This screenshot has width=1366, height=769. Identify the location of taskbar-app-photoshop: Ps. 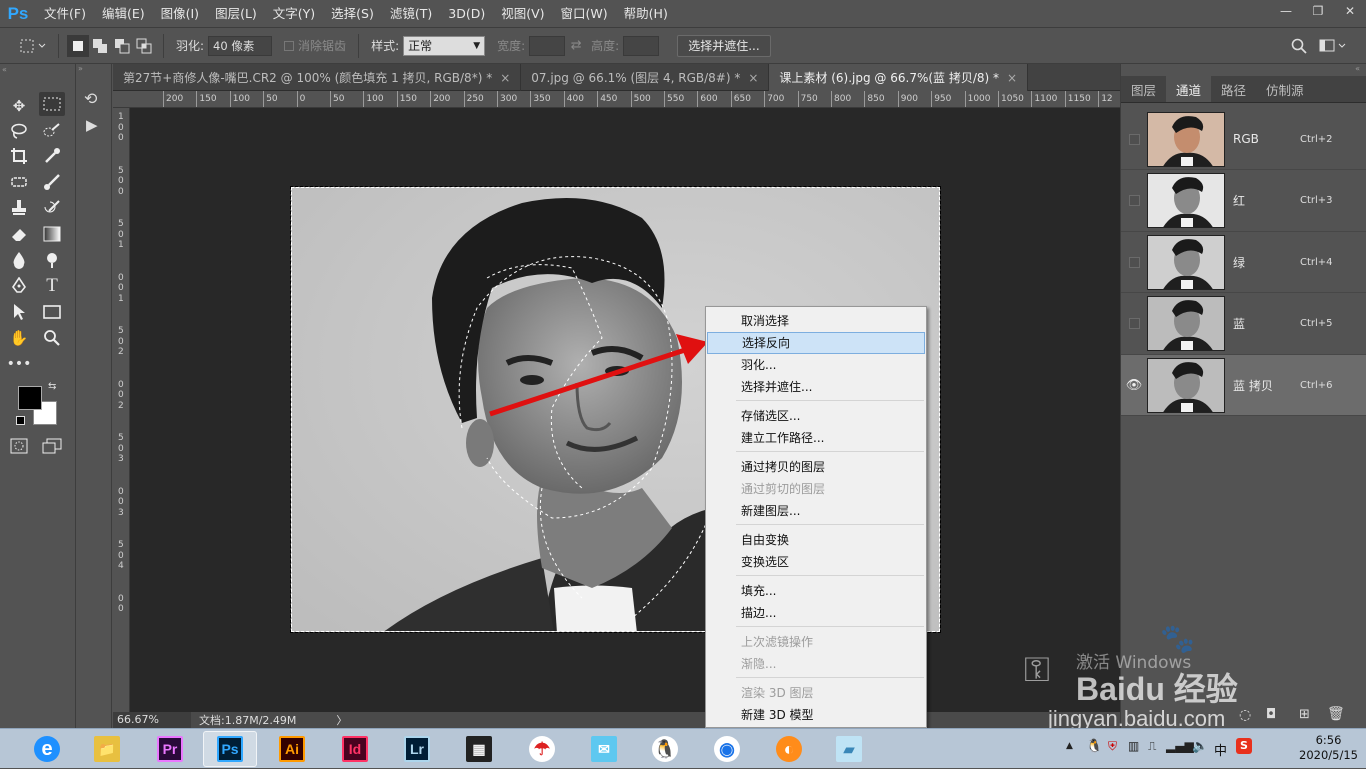
(230, 749).